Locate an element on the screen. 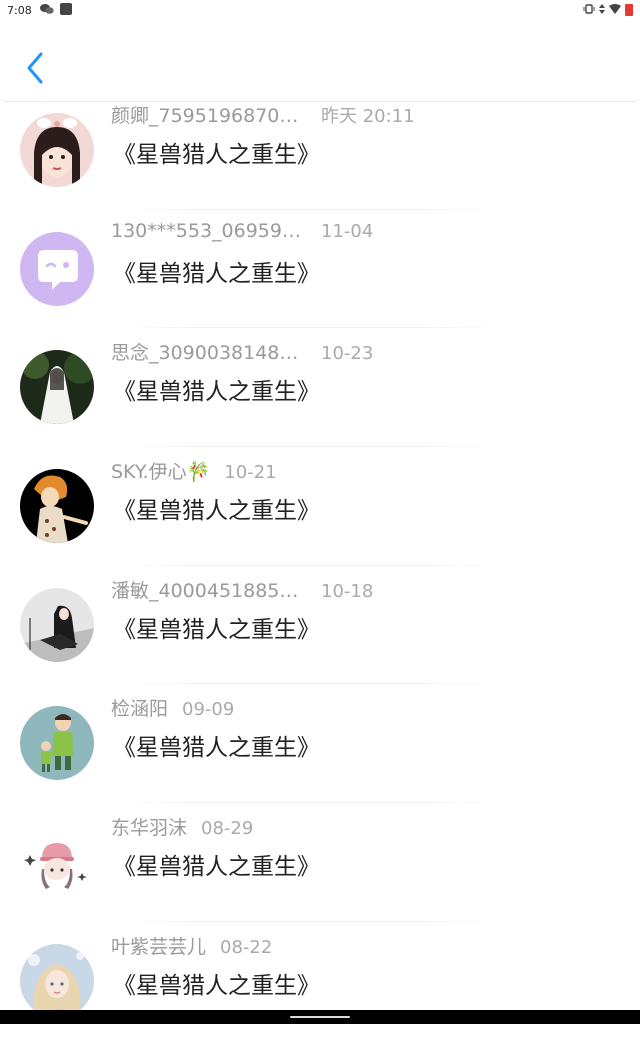  list-item: 潘敏_40004518859... 10-18 《星兽猎人之重生》 is located at coordinates (320, 625).